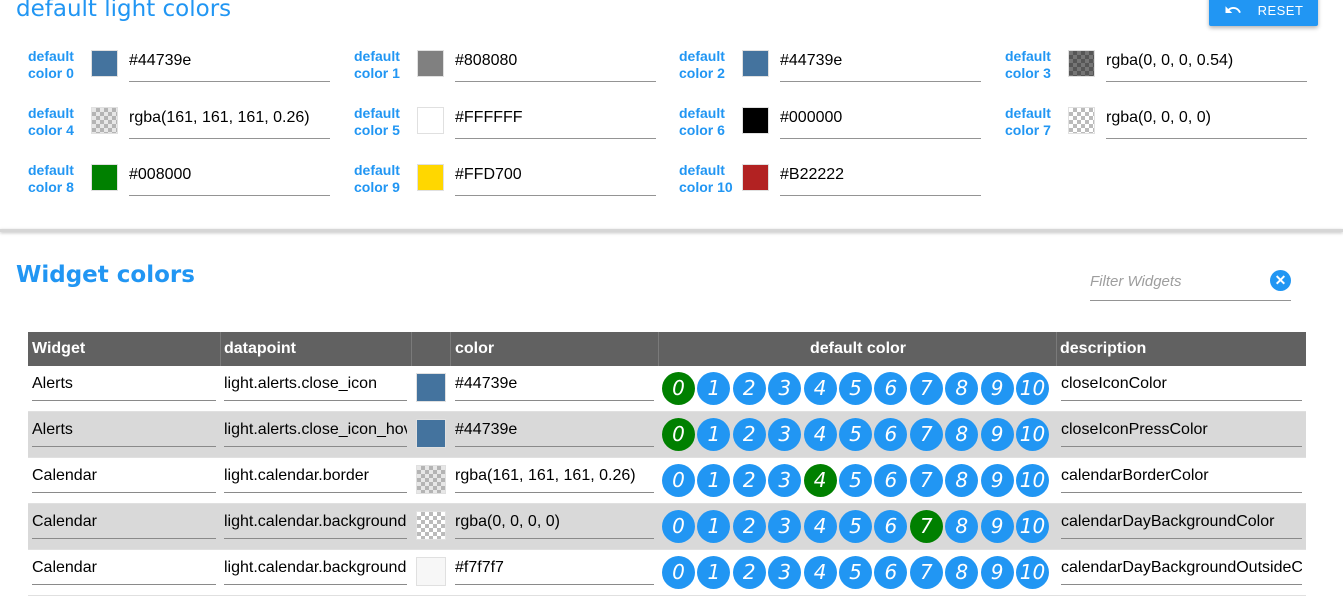 Image resolution: width=1343 pixels, height=610 pixels. Describe the element at coordinates (880, 122) in the screenshot. I see `default-color-input: #000000` at that location.